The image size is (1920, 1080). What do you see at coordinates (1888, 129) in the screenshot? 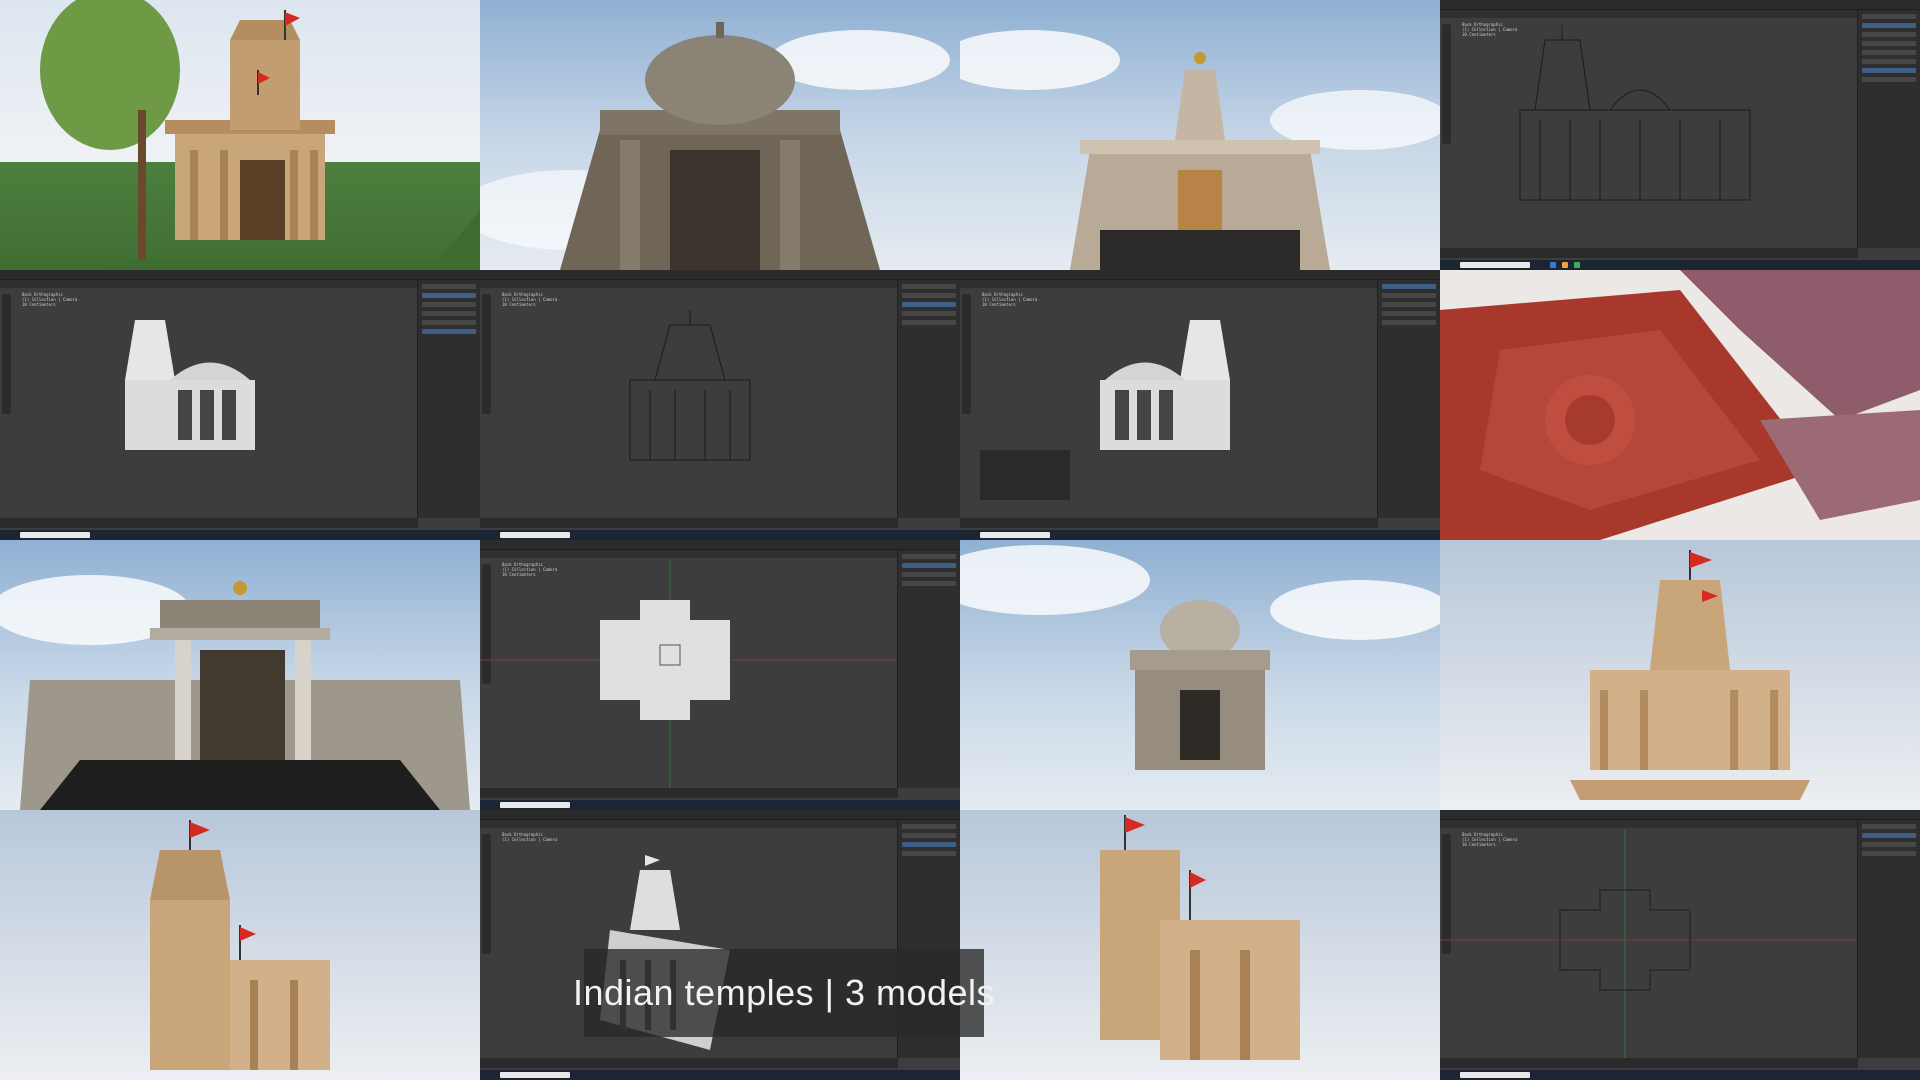
I see `properties-panel` at bounding box center [1888, 129].